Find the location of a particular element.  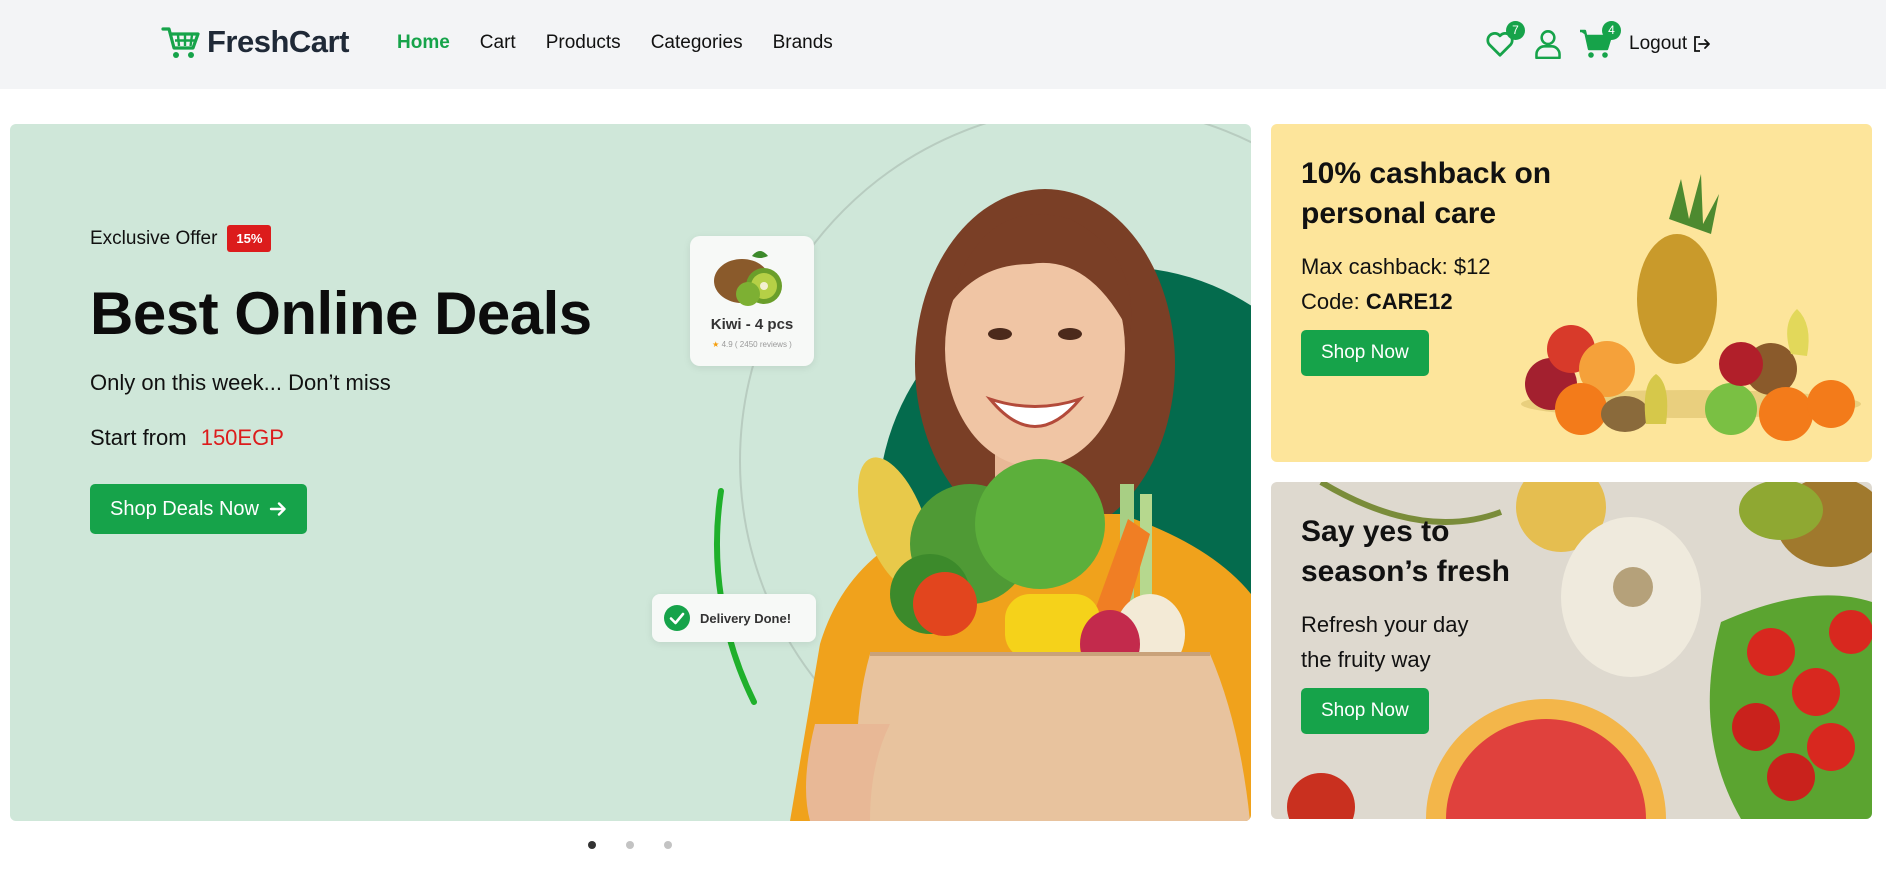

arrow-right-icon is located at coordinates (277, 509).